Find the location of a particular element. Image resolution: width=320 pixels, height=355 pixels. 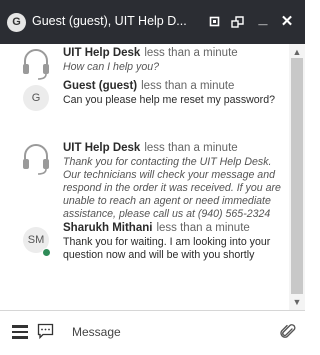

scrollbar: ▲ ▼ is located at coordinates (297, 177).